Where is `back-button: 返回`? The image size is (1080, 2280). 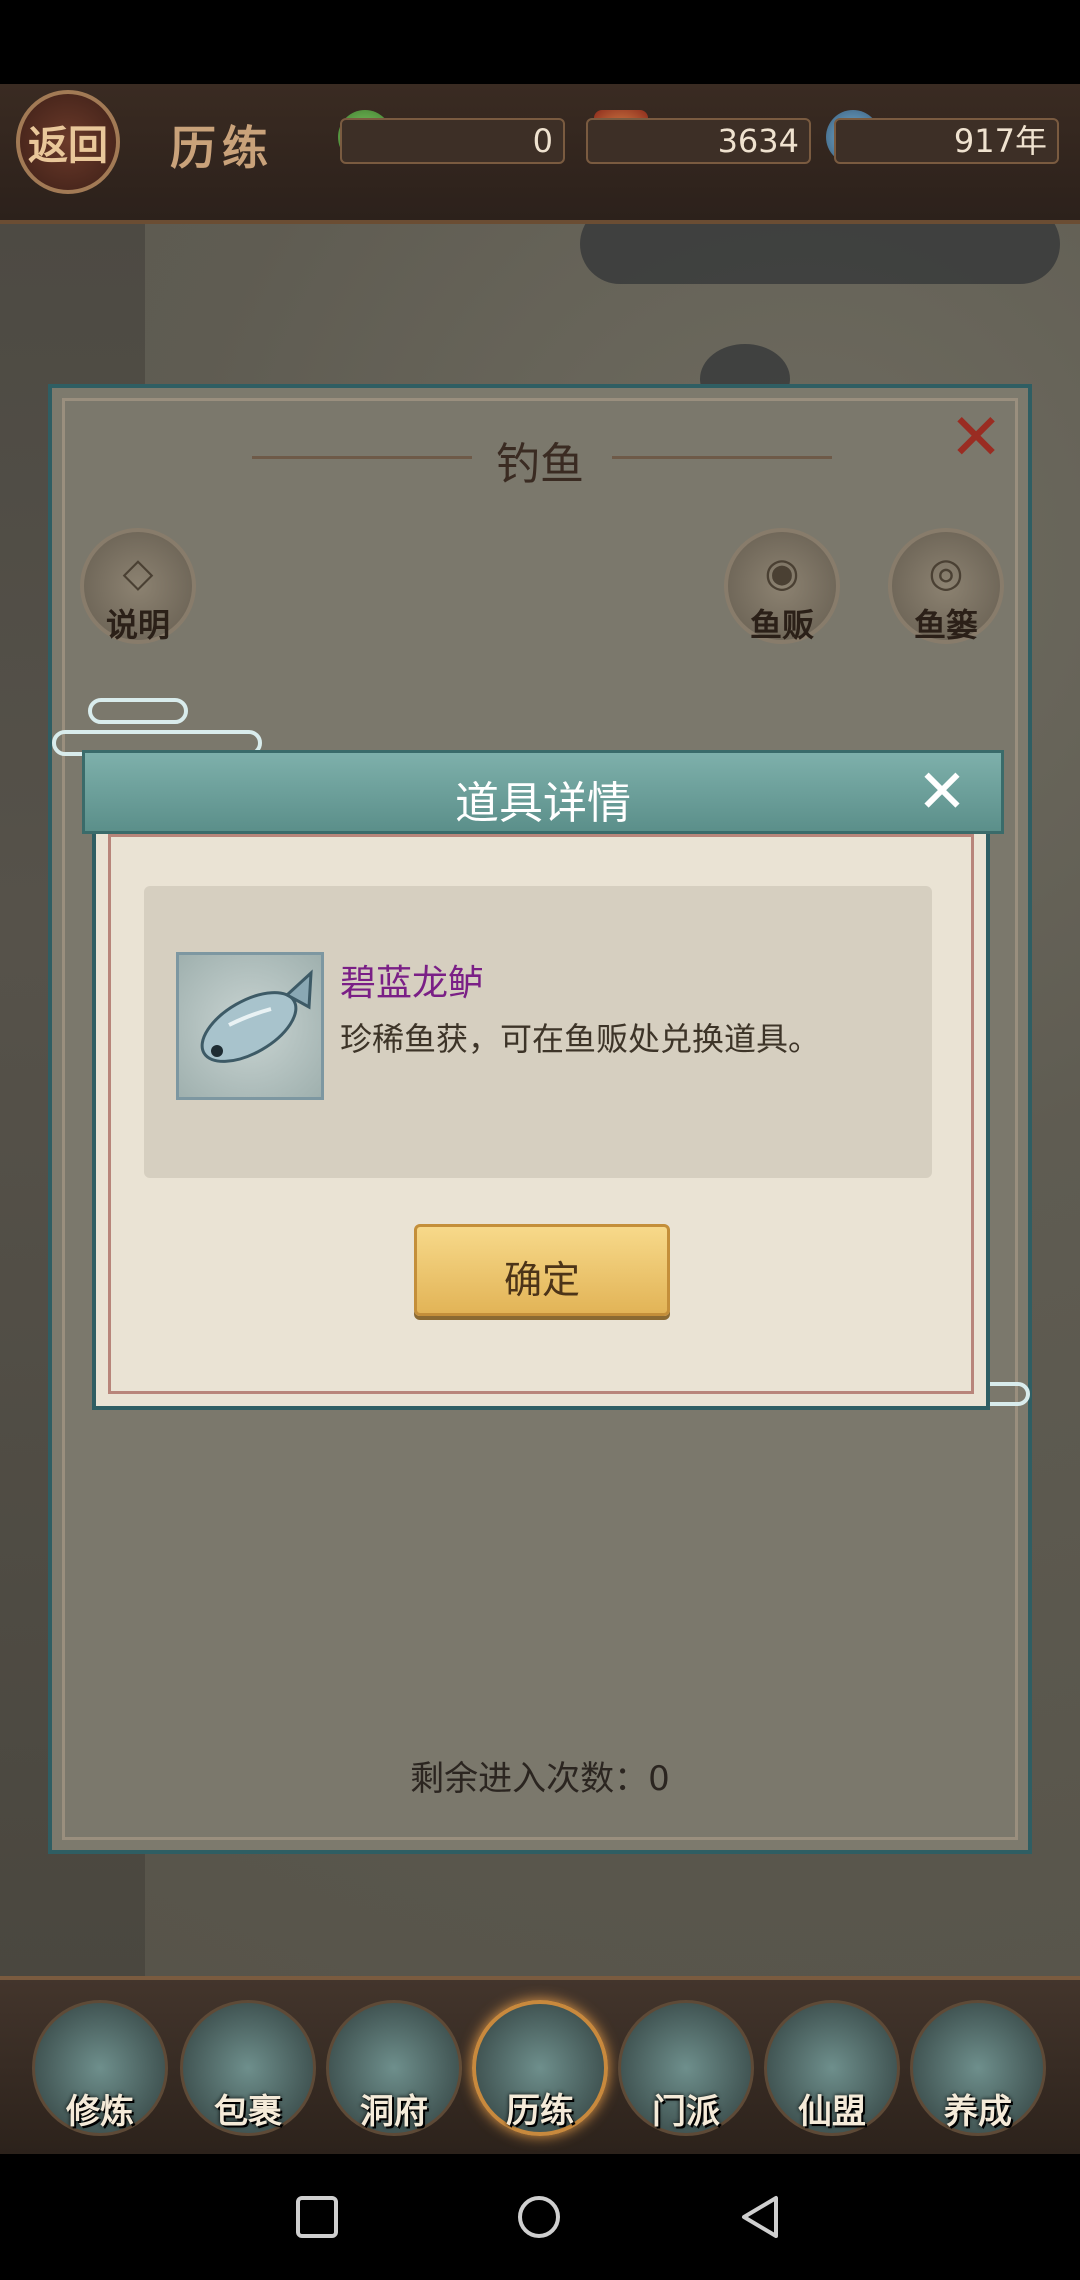 back-button: 返回 is located at coordinates (68, 142).